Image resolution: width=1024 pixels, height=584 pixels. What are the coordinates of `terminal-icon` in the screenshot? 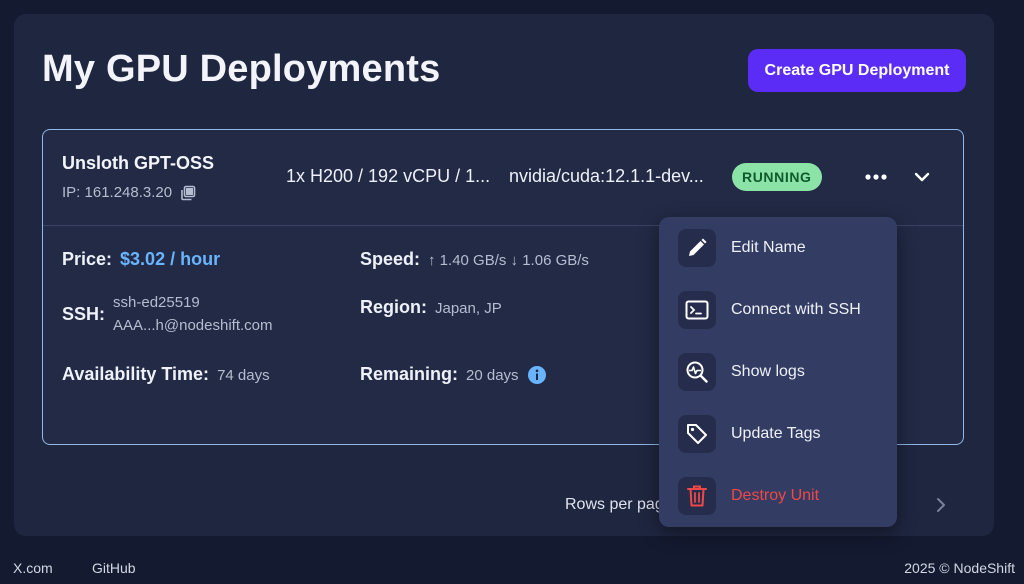 It's located at (697, 310).